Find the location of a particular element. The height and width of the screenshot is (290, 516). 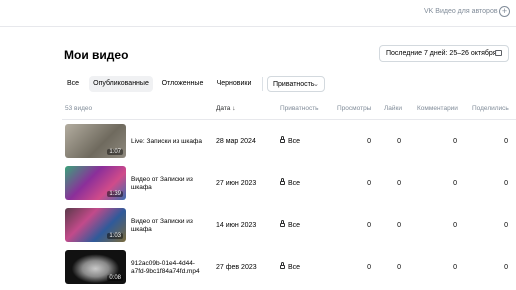

video-title: 912ac09b-01e4-4d44-a7fd-9bc1f84a74fd.mp4 is located at coordinates (170, 268).